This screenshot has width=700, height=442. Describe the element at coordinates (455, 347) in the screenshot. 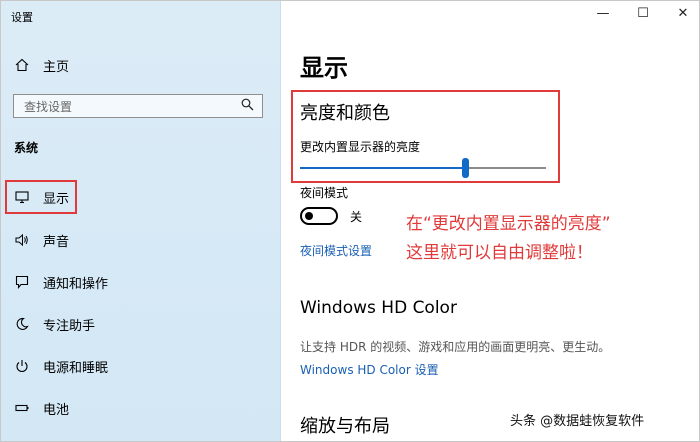

I see `hdr-description: 让支持 HDR 的视频、游戏和应用的画面更明亮、更生动。` at that location.